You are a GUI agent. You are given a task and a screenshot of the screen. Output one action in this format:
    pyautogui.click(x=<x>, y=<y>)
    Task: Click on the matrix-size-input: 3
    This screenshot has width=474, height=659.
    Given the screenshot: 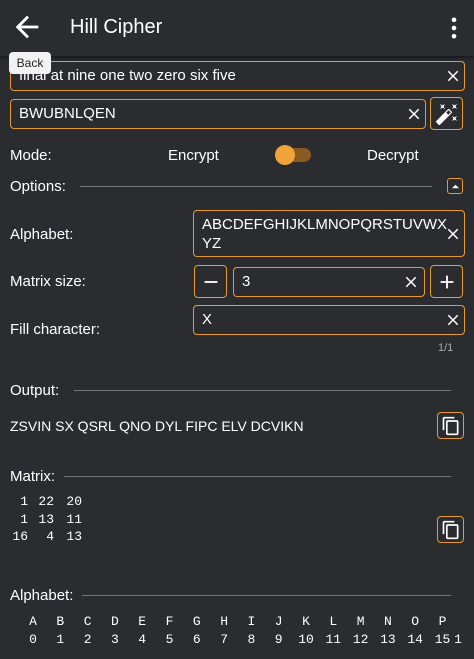 What is the action you would take?
    pyautogui.click(x=329, y=282)
    